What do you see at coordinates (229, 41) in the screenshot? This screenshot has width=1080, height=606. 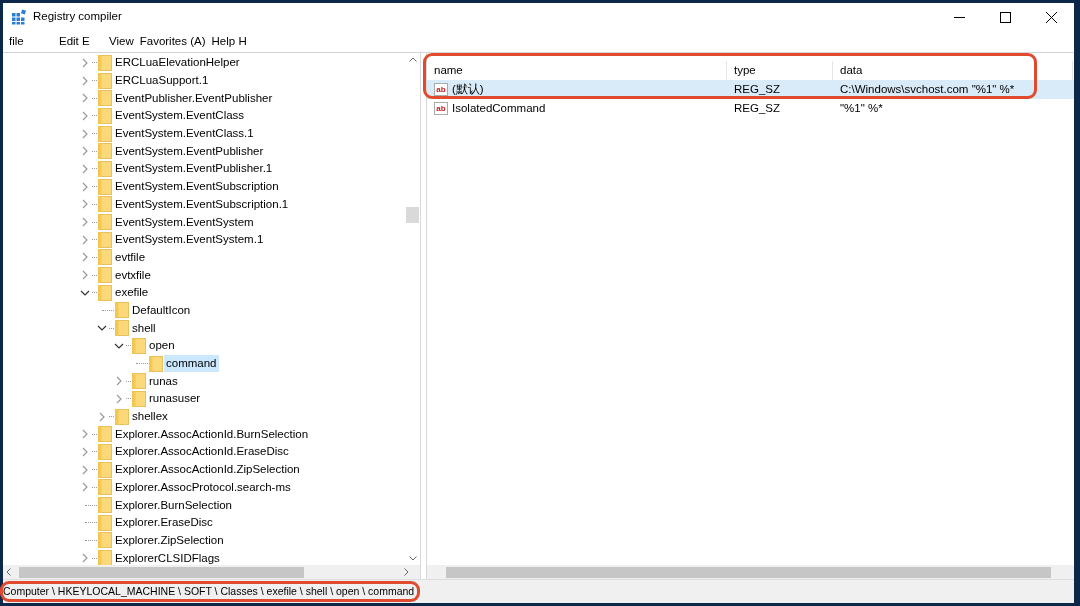 I see `menu-item: Help H` at bounding box center [229, 41].